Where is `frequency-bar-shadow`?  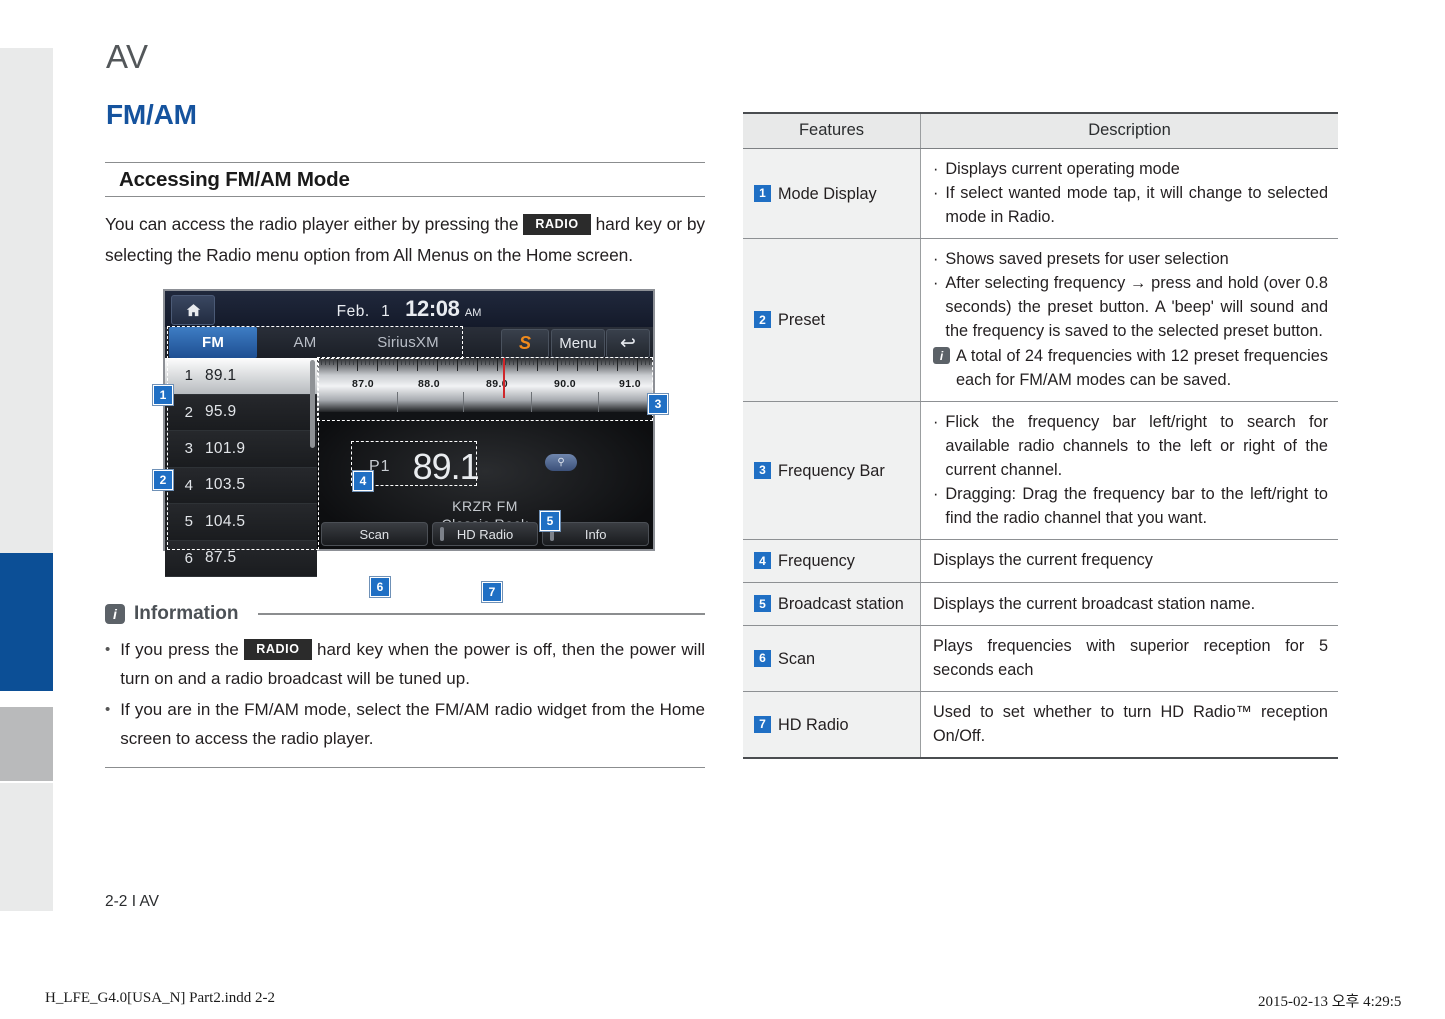
frequency-bar-shadow is located at coordinates (485, 416).